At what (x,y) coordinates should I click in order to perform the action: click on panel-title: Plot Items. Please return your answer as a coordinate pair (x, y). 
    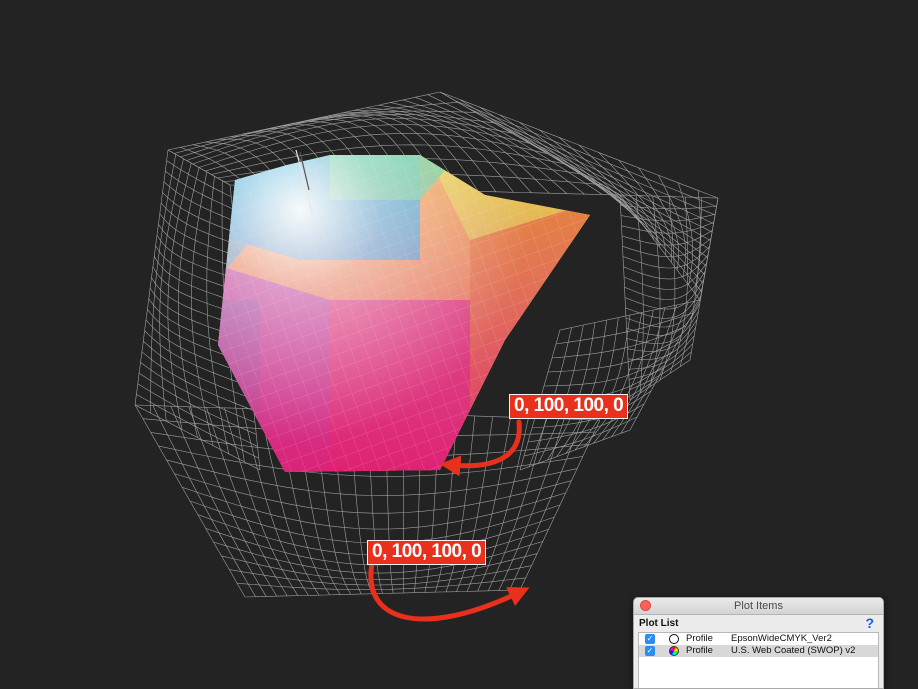
    Looking at the image, I should click on (758, 606).